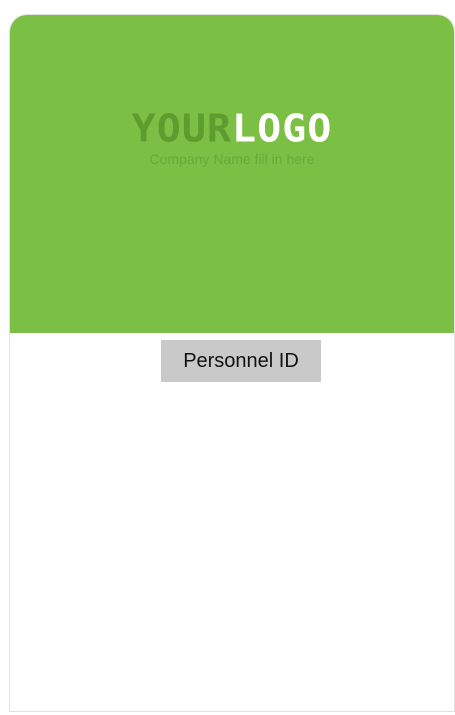 Image resolution: width=455 pixels, height=715 pixels. I want to click on company-logo: YOURLOGO Company Name fill in here, so click(232, 138).